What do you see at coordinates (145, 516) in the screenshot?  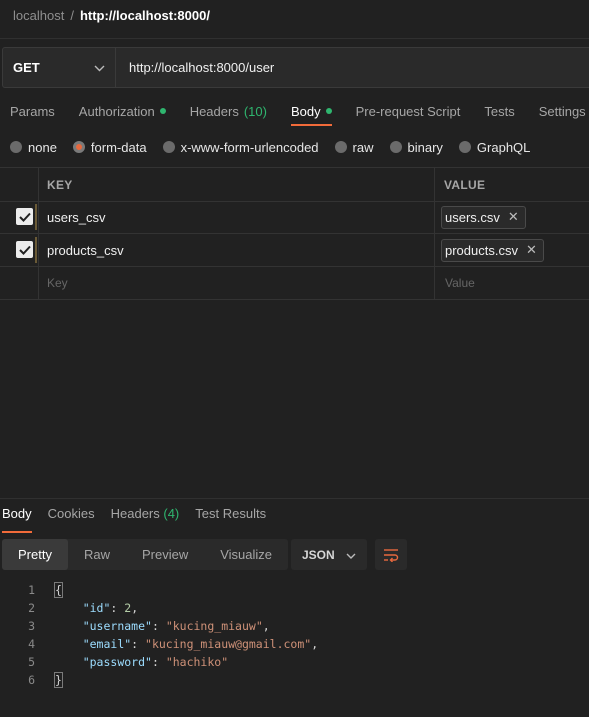 I see `response-tab-headers: Headers (4)` at bounding box center [145, 516].